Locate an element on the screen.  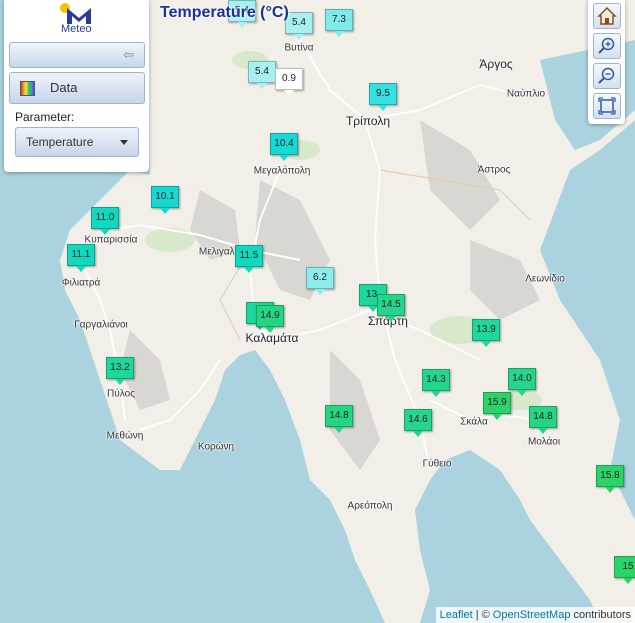
town-label: Βυτίνα is located at coordinates (299, 48).